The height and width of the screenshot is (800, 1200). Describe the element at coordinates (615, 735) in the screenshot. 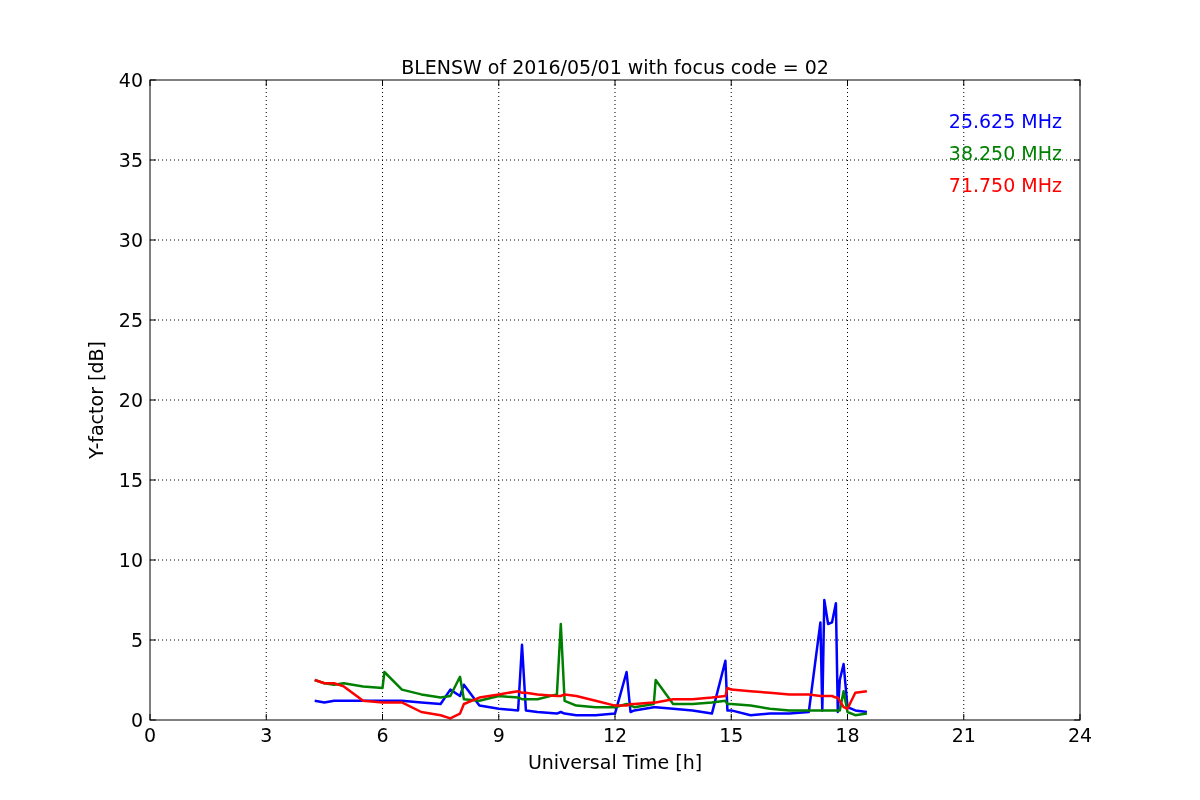

I see `x-tick-label: 12` at that location.